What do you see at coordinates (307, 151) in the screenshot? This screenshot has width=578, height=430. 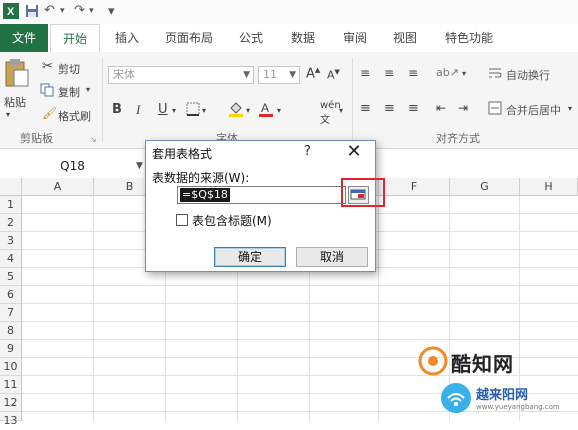 I see `help-button: ?` at bounding box center [307, 151].